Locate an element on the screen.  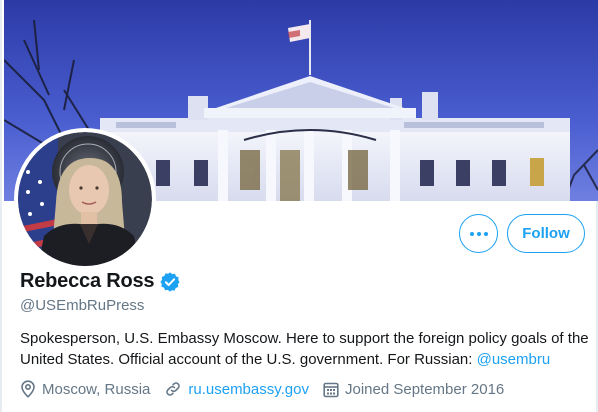
follow-button: Follow is located at coordinates (546, 233).